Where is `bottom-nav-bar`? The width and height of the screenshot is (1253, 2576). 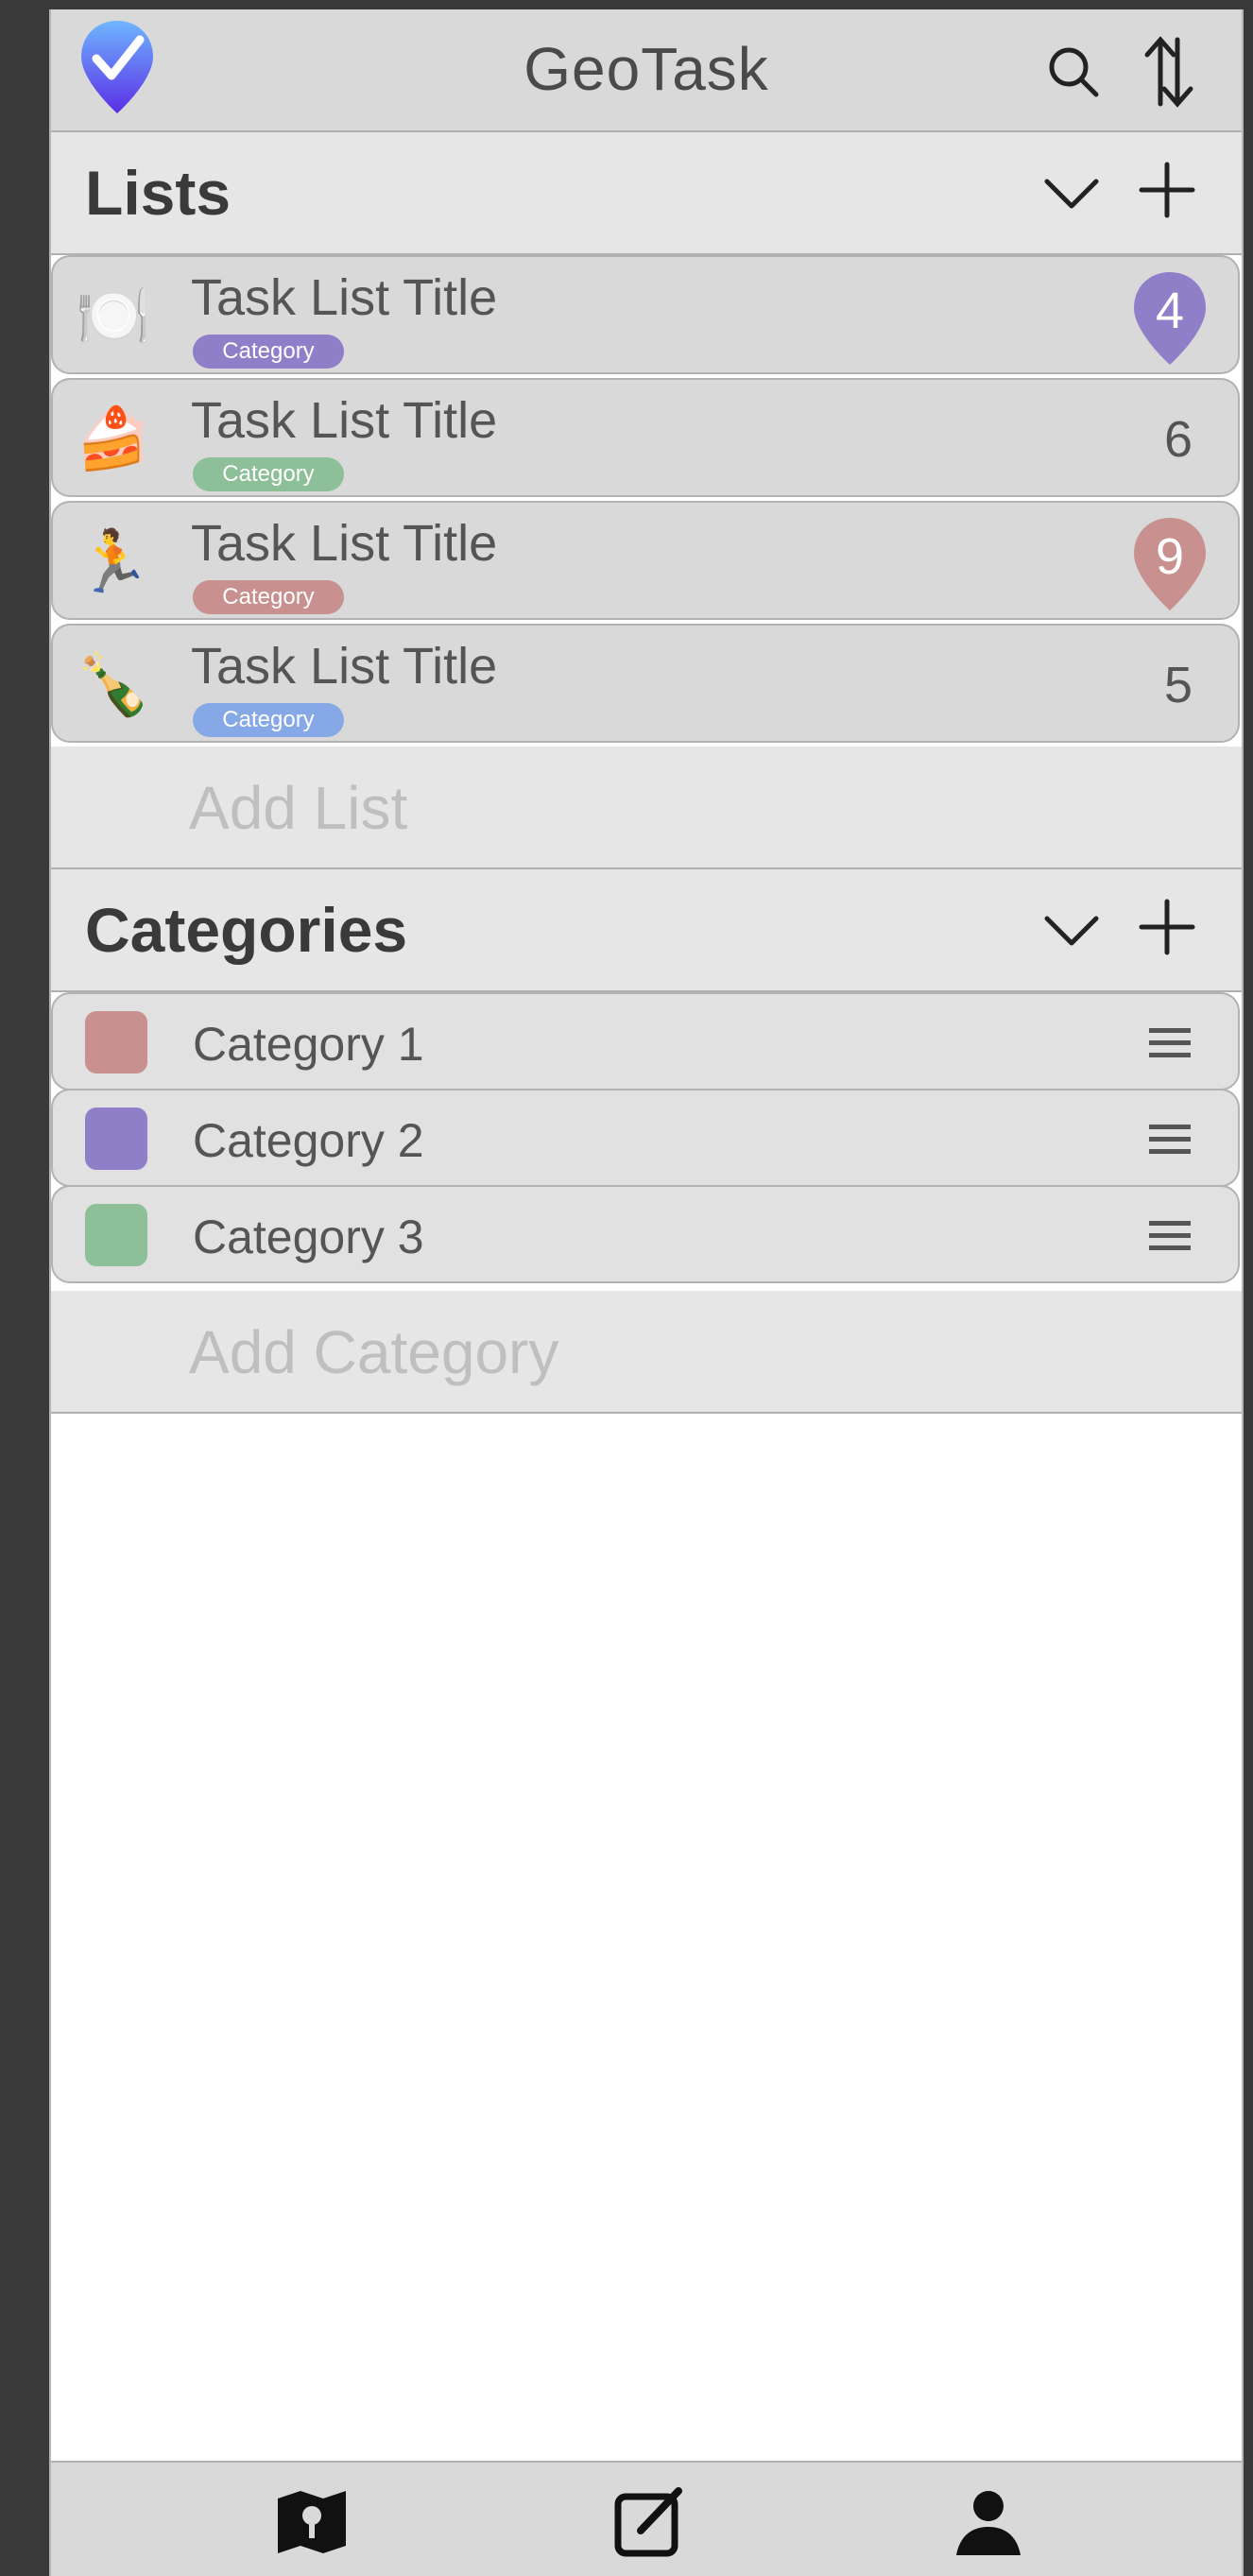 bottom-nav-bar is located at coordinates (646, 2518).